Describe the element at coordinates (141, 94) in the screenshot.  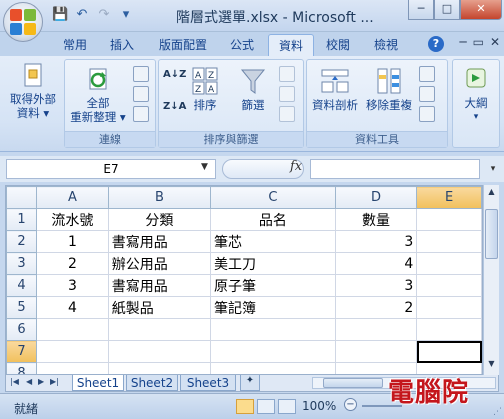
I see `properties-icon` at that location.